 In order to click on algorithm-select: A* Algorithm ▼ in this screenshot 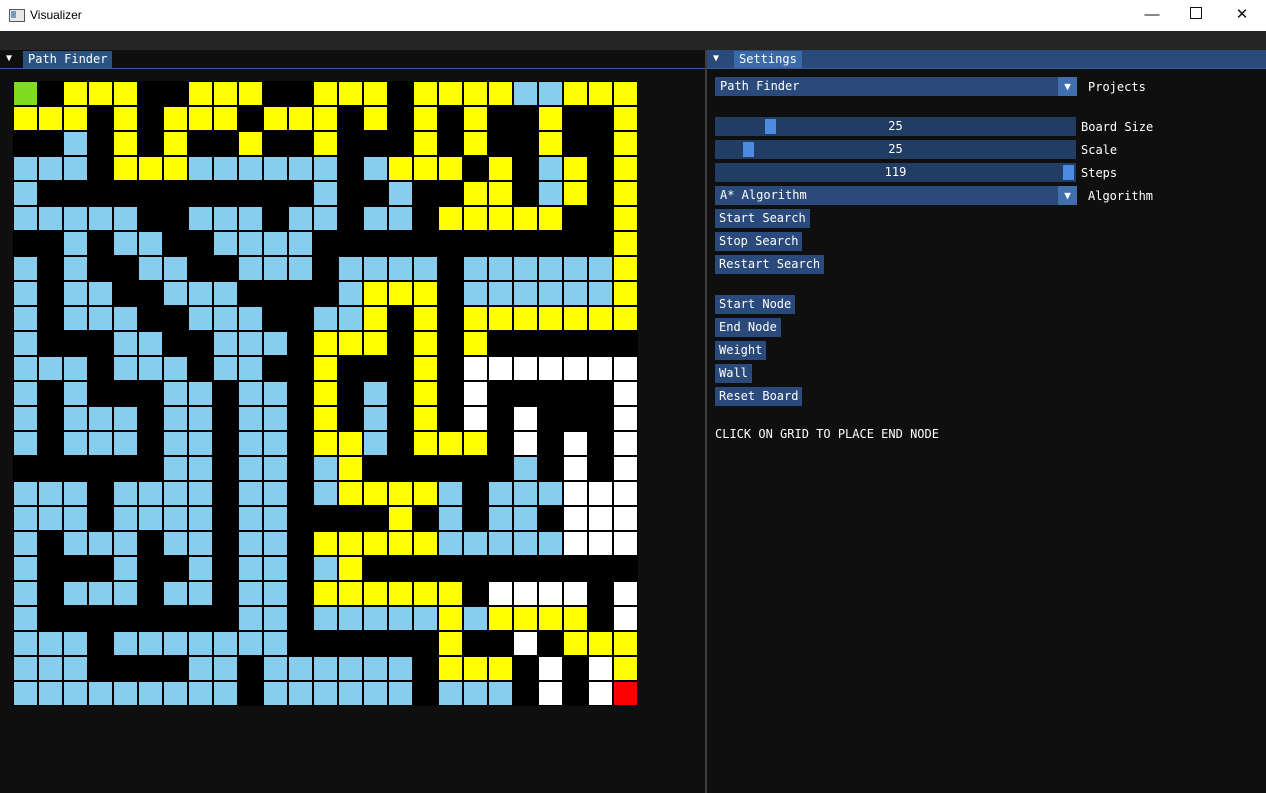, I will do `click(896, 195)`.